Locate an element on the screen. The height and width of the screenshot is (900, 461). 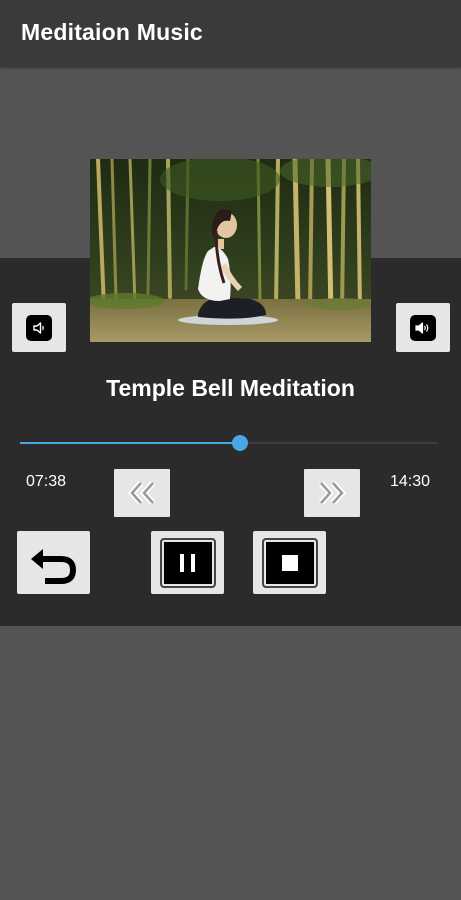
track-title: Temple Bell Meditation is located at coordinates (230, 388).